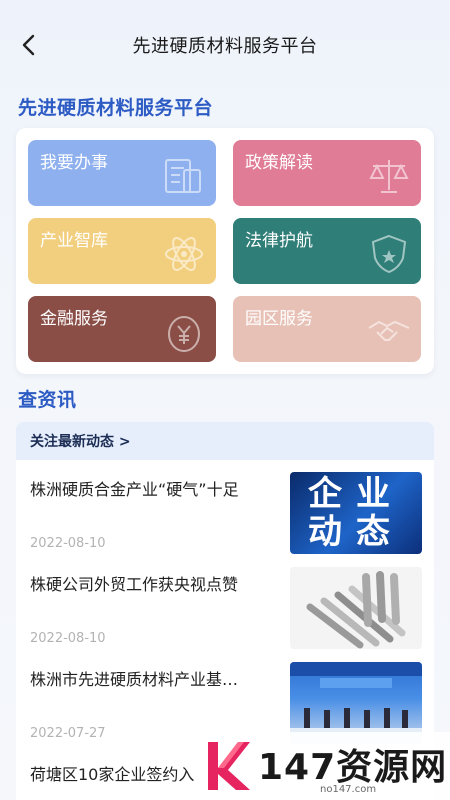 The height and width of the screenshot is (800, 450). Describe the element at coordinates (74, 163) in the screenshot. I see `tile-label: 我要办事` at that location.